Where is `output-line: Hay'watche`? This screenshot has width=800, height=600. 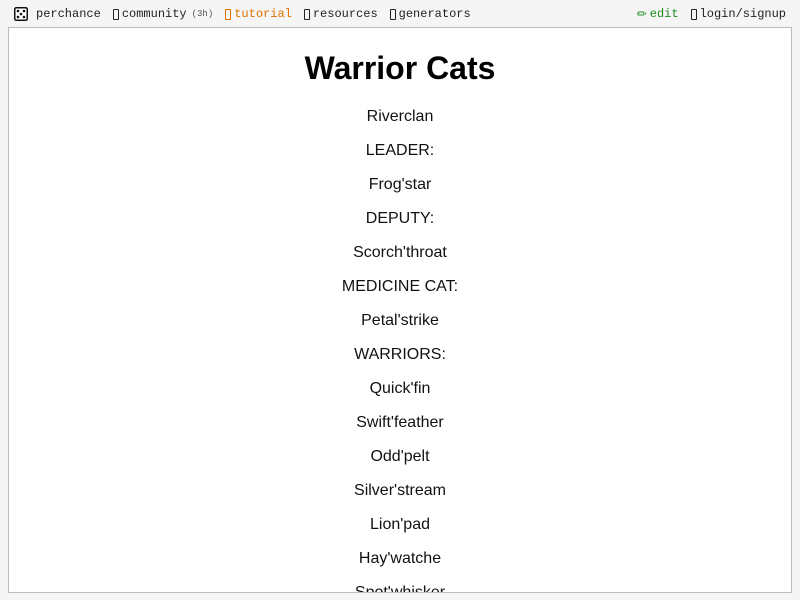 output-line: Hay'watche is located at coordinates (400, 558).